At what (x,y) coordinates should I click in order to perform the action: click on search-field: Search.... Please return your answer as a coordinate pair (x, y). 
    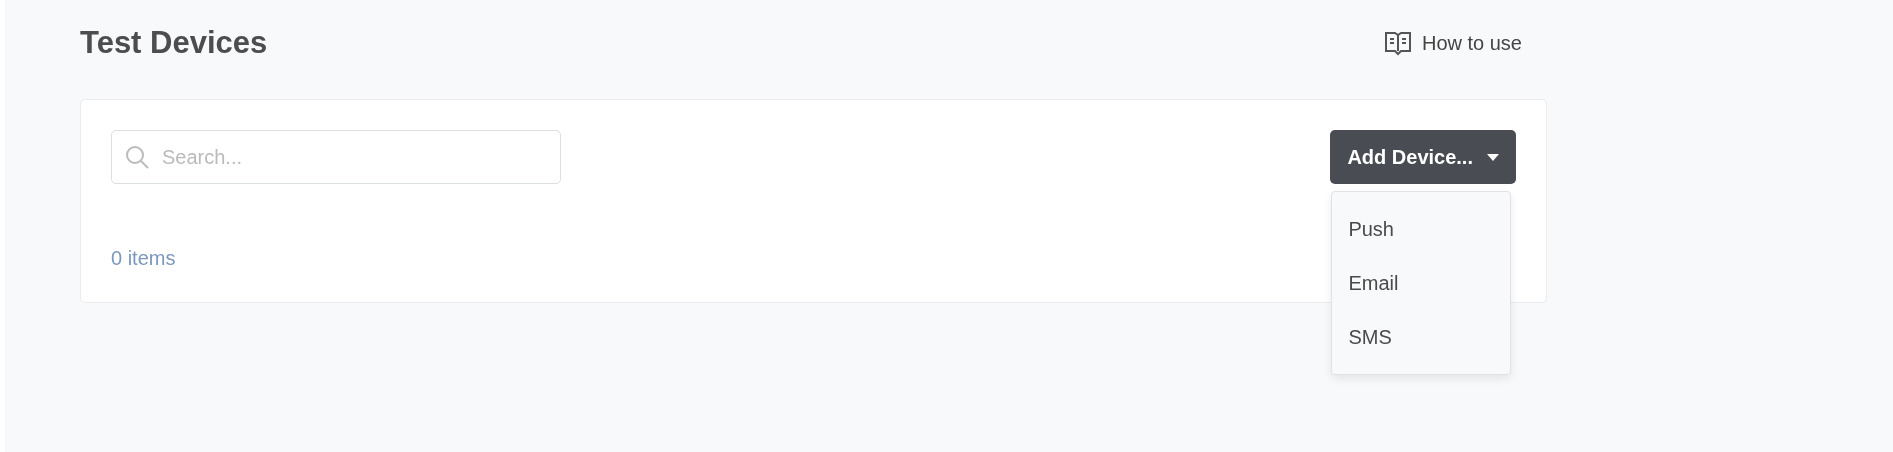
    Looking at the image, I should click on (336, 157).